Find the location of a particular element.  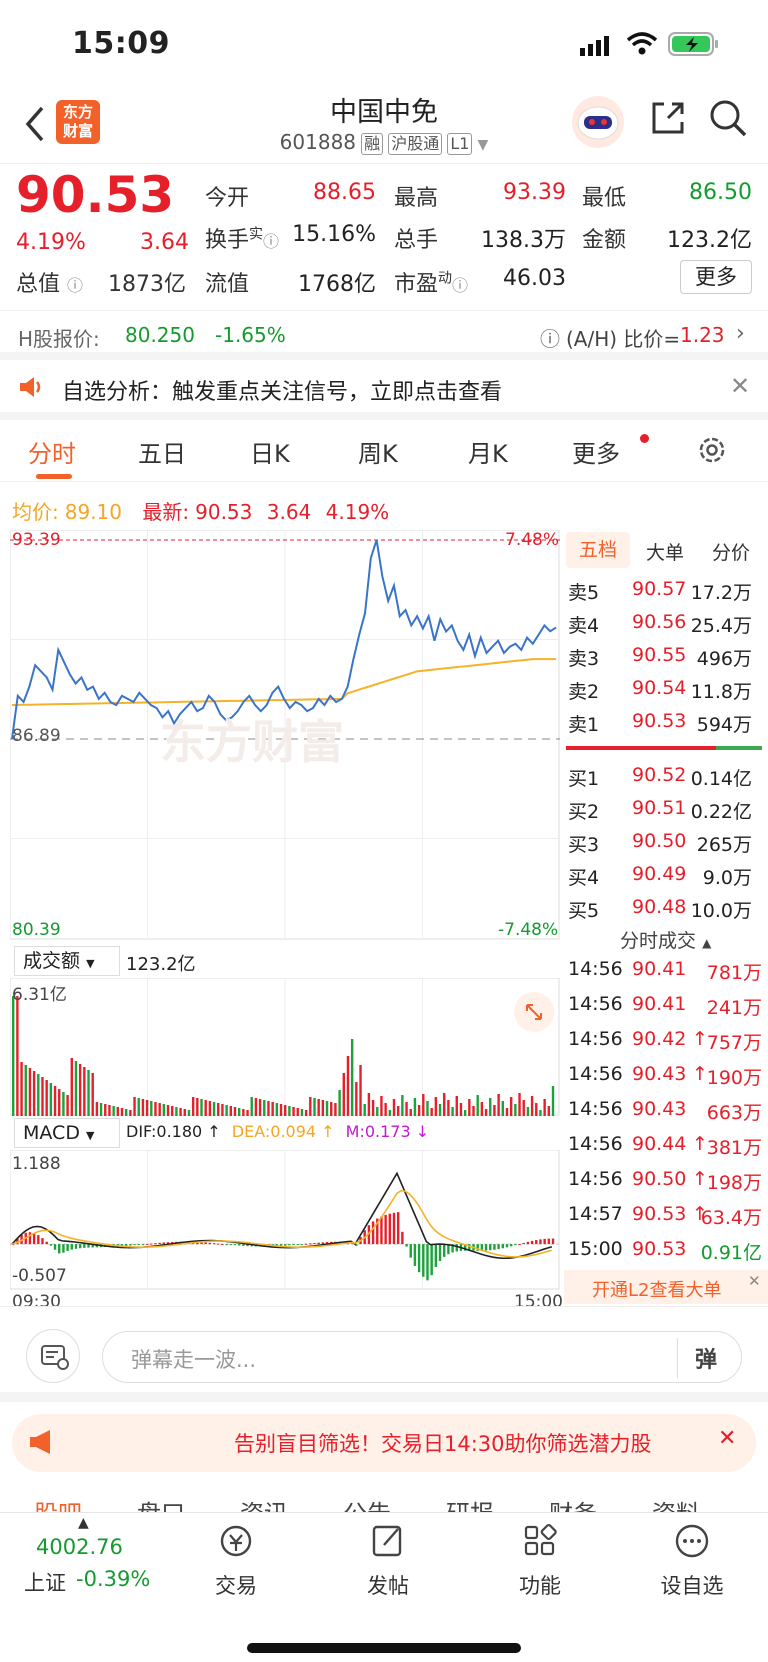

megaphone-icon is located at coordinates (43, 1444).